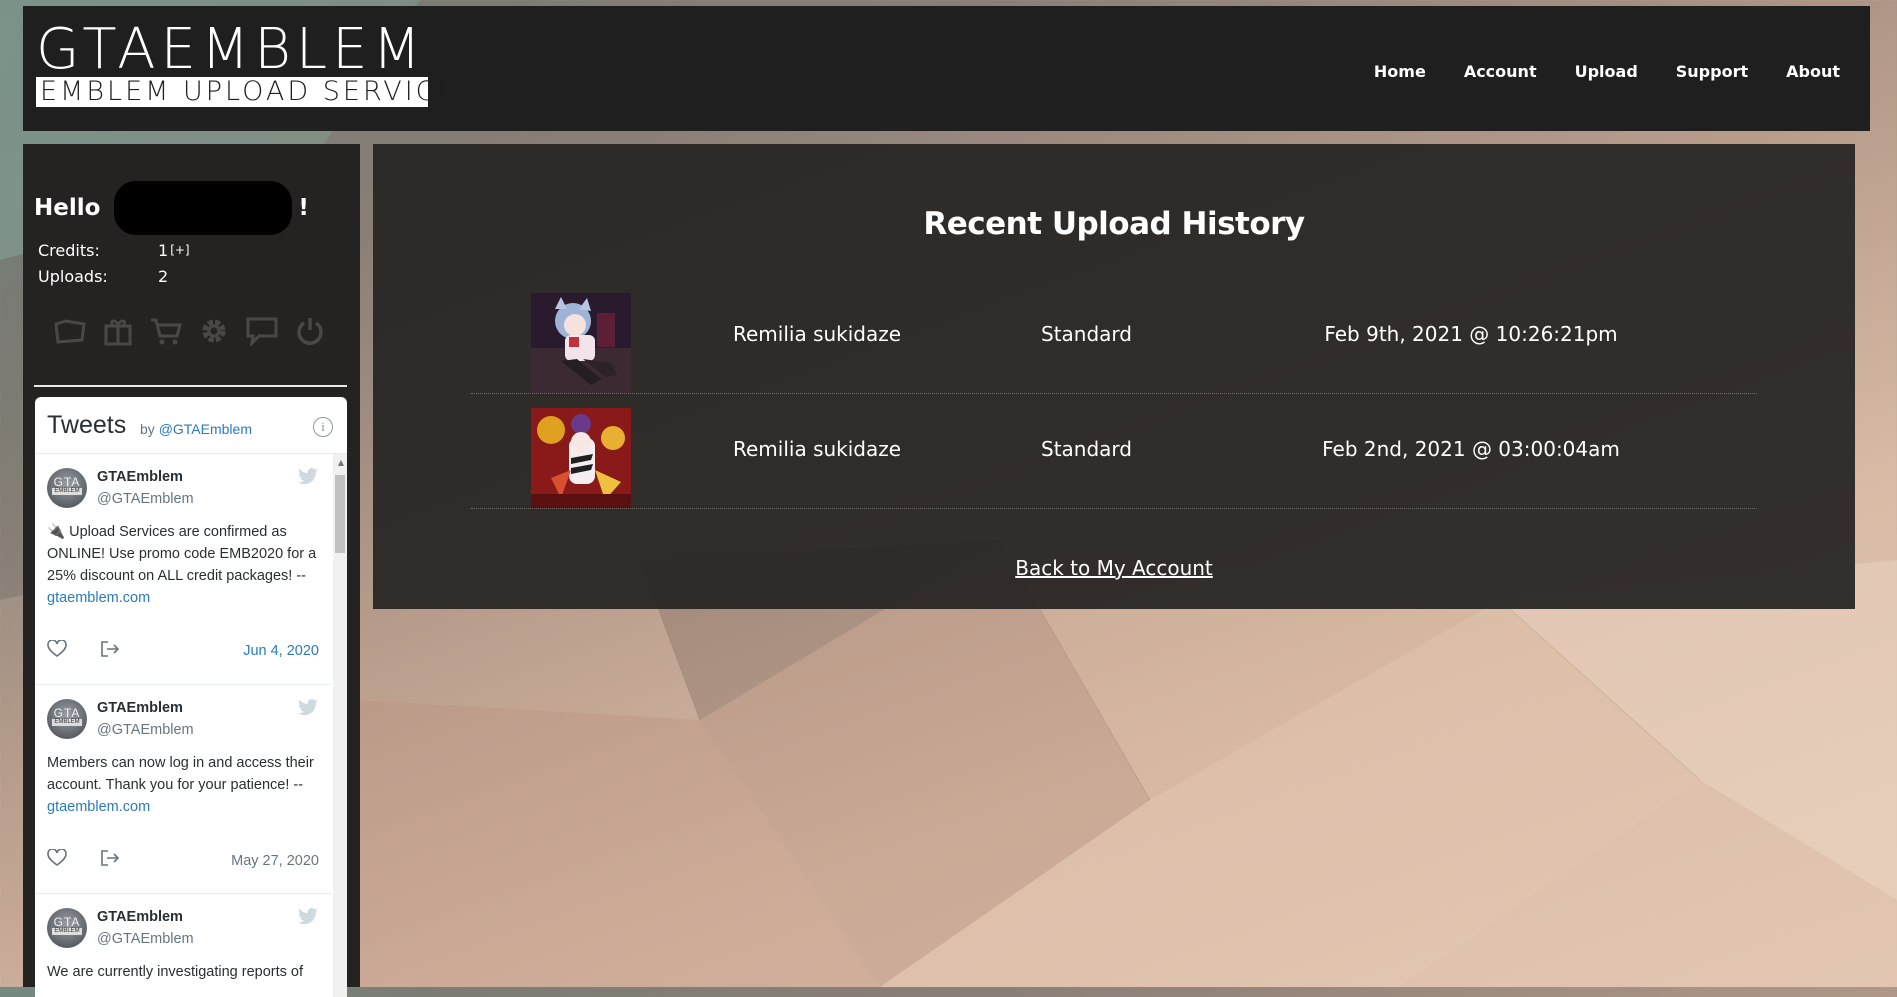 Image resolution: width=1897 pixels, height=997 pixels. What do you see at coordinates (303, 208) in the screenshot?
I see `greeting-suffix: !` at bounding box center [303, 208].